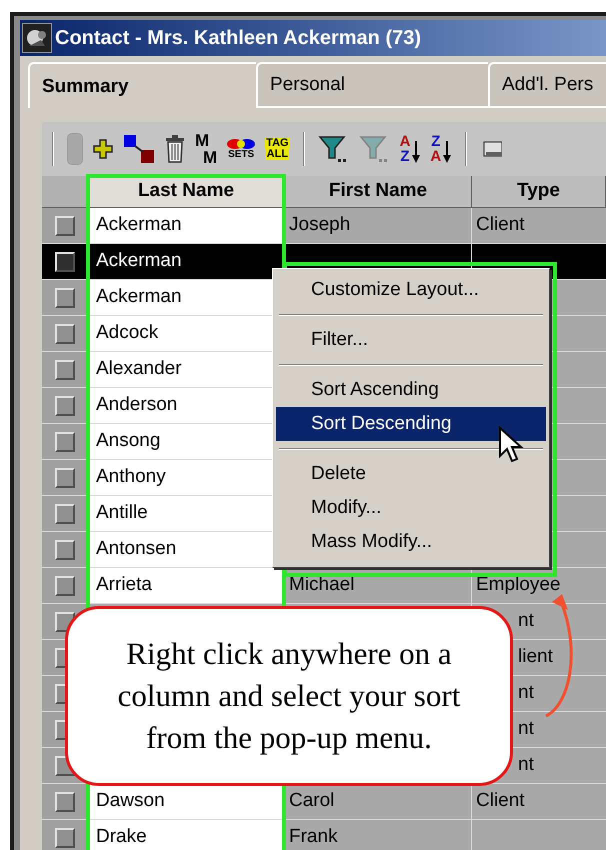  What do you see at coordinates (238, 38) in the screenshot?
I see `window-title: Contact - Mrs. Kathleen Ackerman (73)` at bounding box center [238, 38].